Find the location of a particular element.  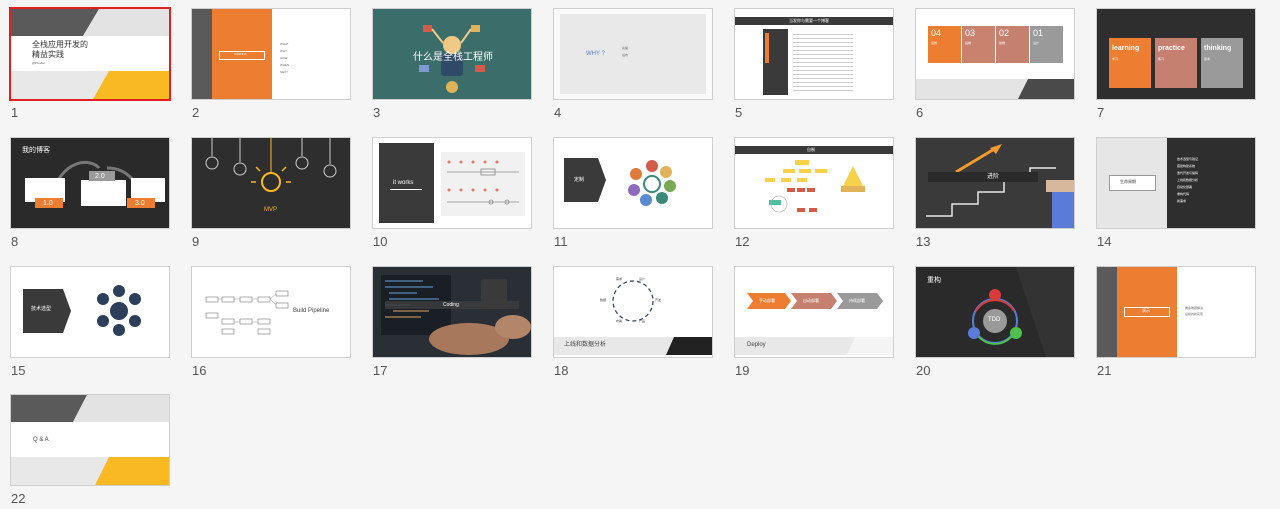

slide-22-preview: Q & A is located at coordinates (90, 440).